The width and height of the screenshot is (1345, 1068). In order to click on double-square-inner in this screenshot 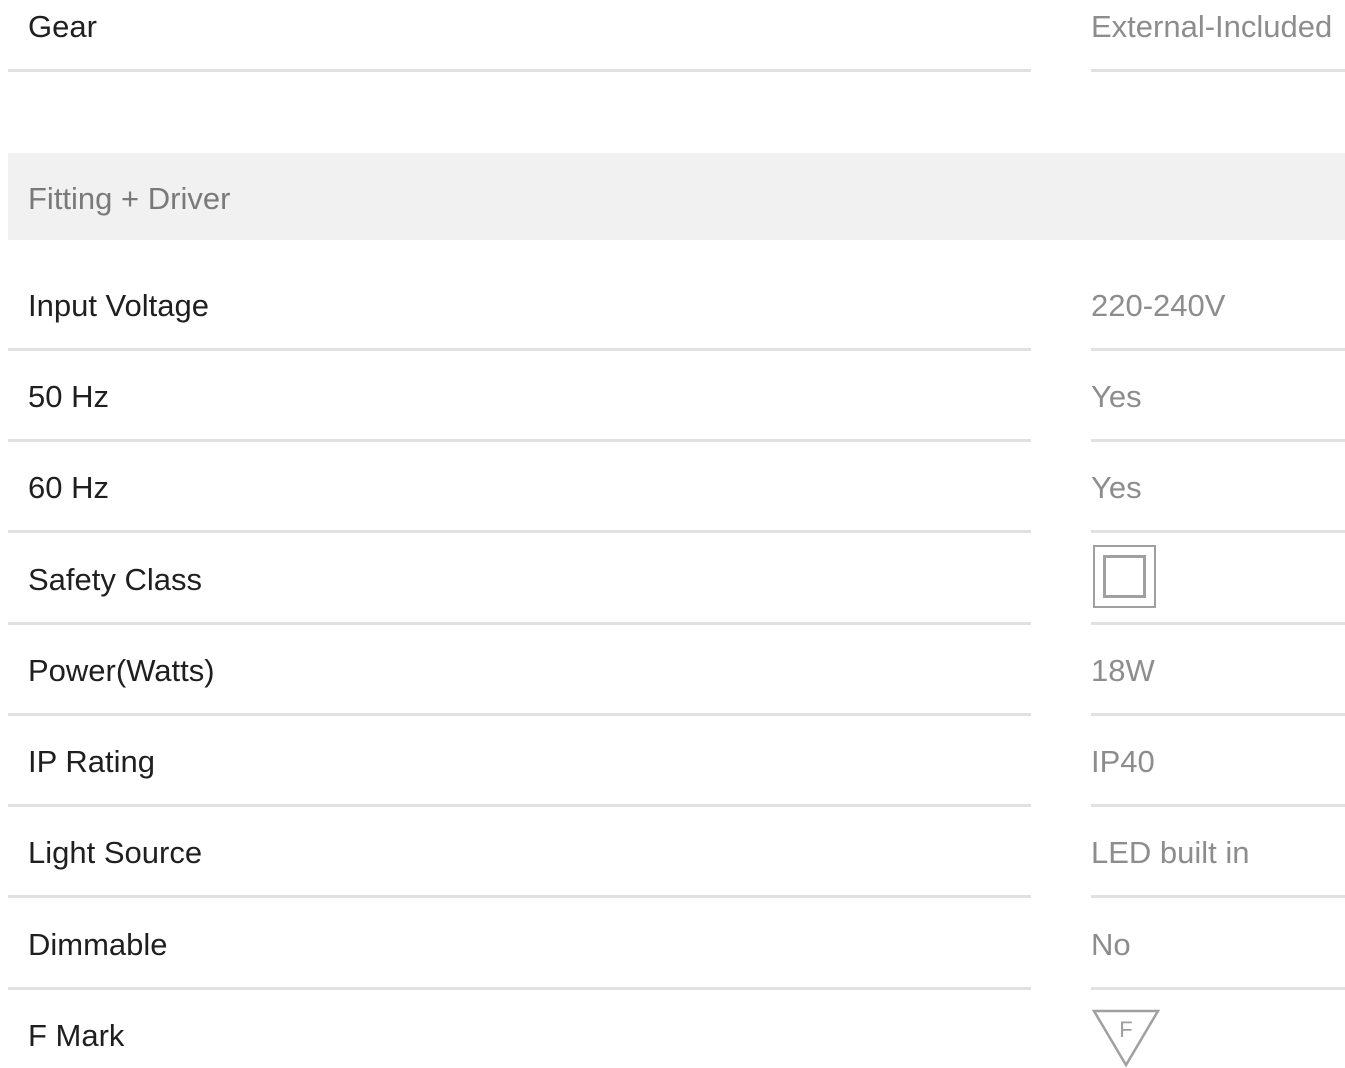, I will do `click(1124, 576)`.